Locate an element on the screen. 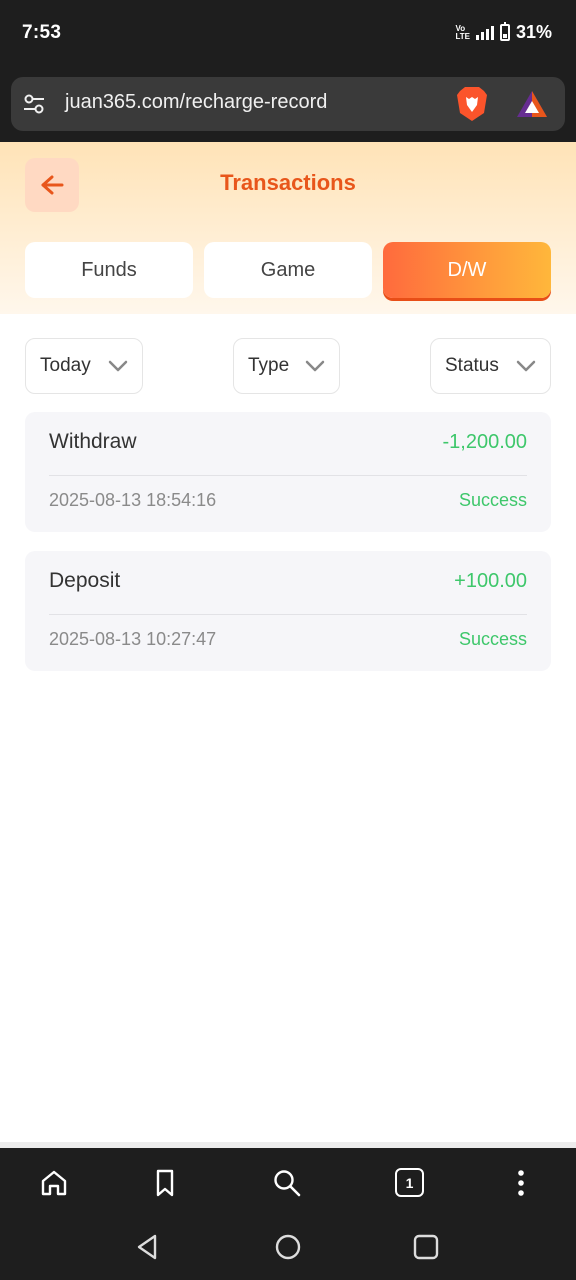 This screenshot has height=1280, width=576. record-type: Withdraw is located at coordinates (93, 441).